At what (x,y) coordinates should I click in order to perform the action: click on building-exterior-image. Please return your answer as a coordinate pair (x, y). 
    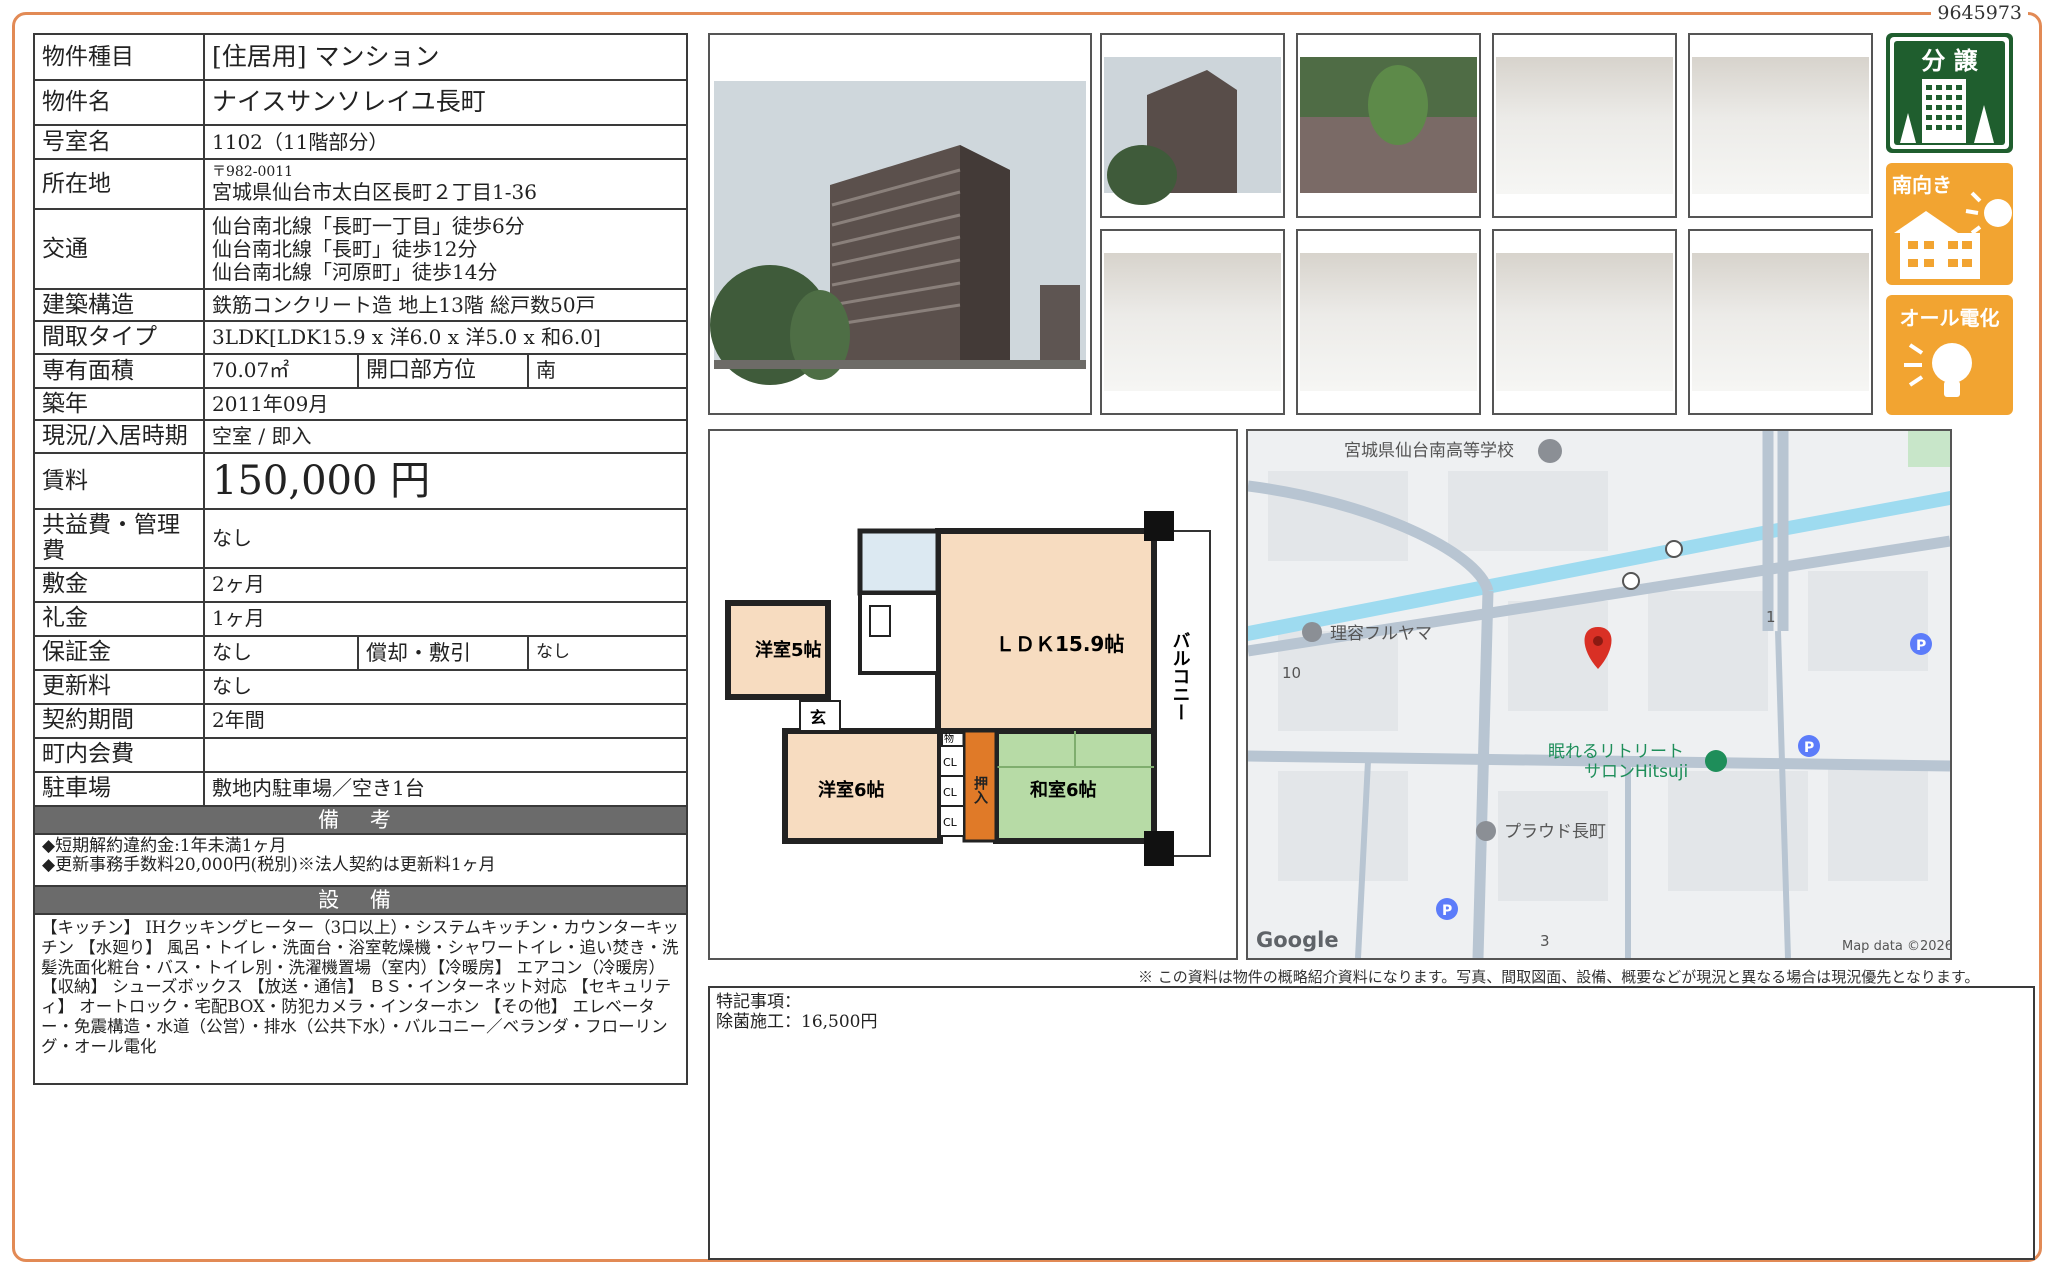
    Looking at the image, I should click on (900, 224).